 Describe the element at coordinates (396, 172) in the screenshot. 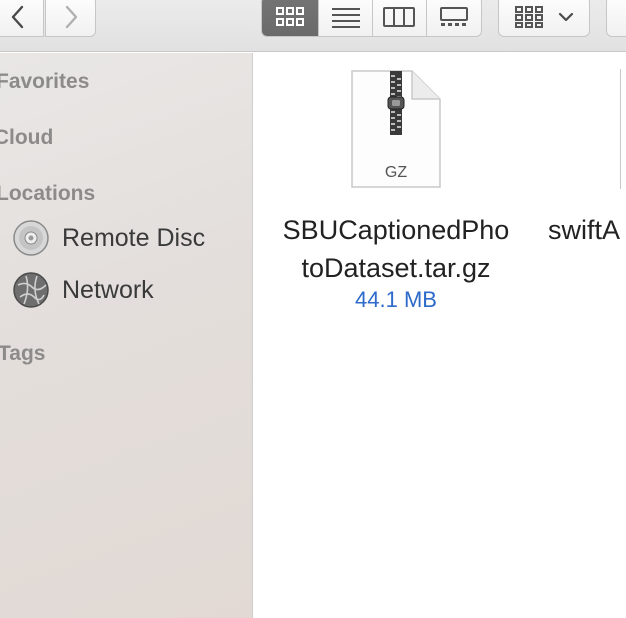

I see `file-type-label: GZ` at that location.